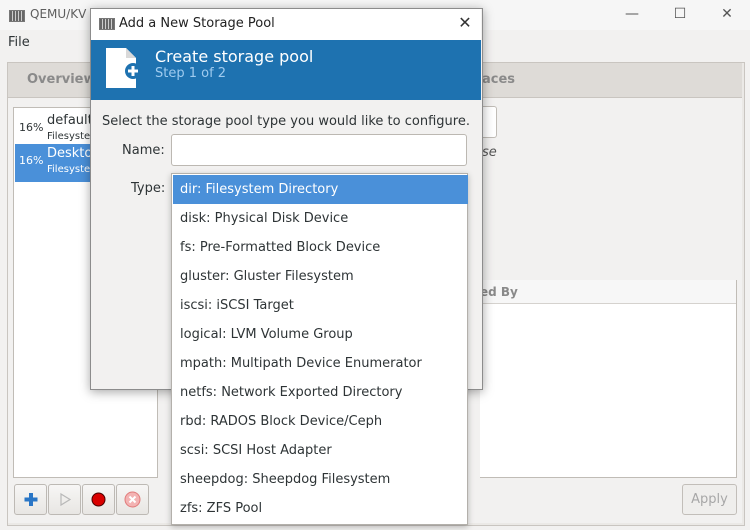  I want to click on type-option-dir: dir: Filesystem Directory, so click(320, 189).